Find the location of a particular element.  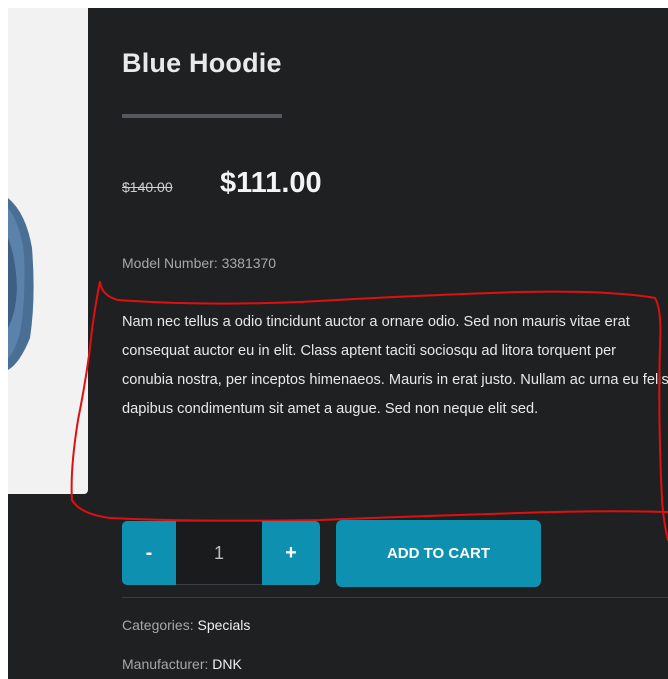

add-to-cart-button: ADD TO CART is located at coordinates (438, 553).